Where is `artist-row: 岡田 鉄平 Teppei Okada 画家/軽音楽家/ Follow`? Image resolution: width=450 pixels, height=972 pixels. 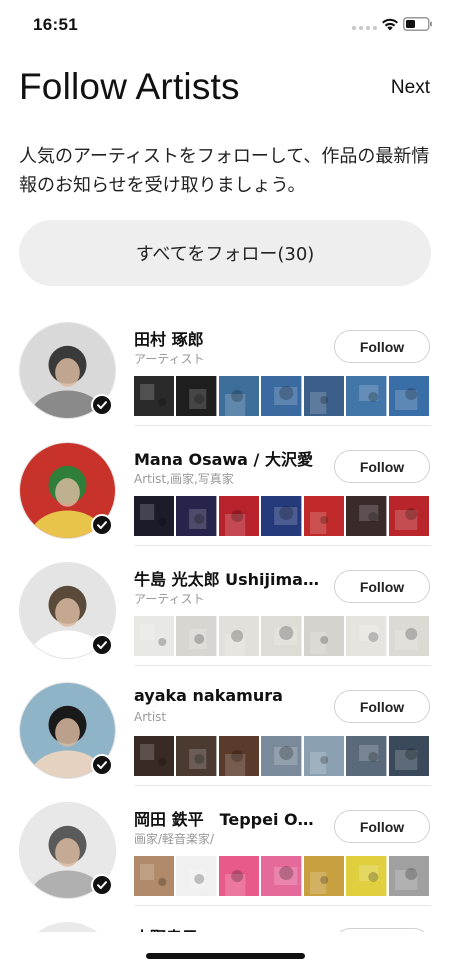
artist-row: 岡田 鉄平 Teppei Okada 画家/軽音楽家/ Follow is located at coordinates (225, 846).